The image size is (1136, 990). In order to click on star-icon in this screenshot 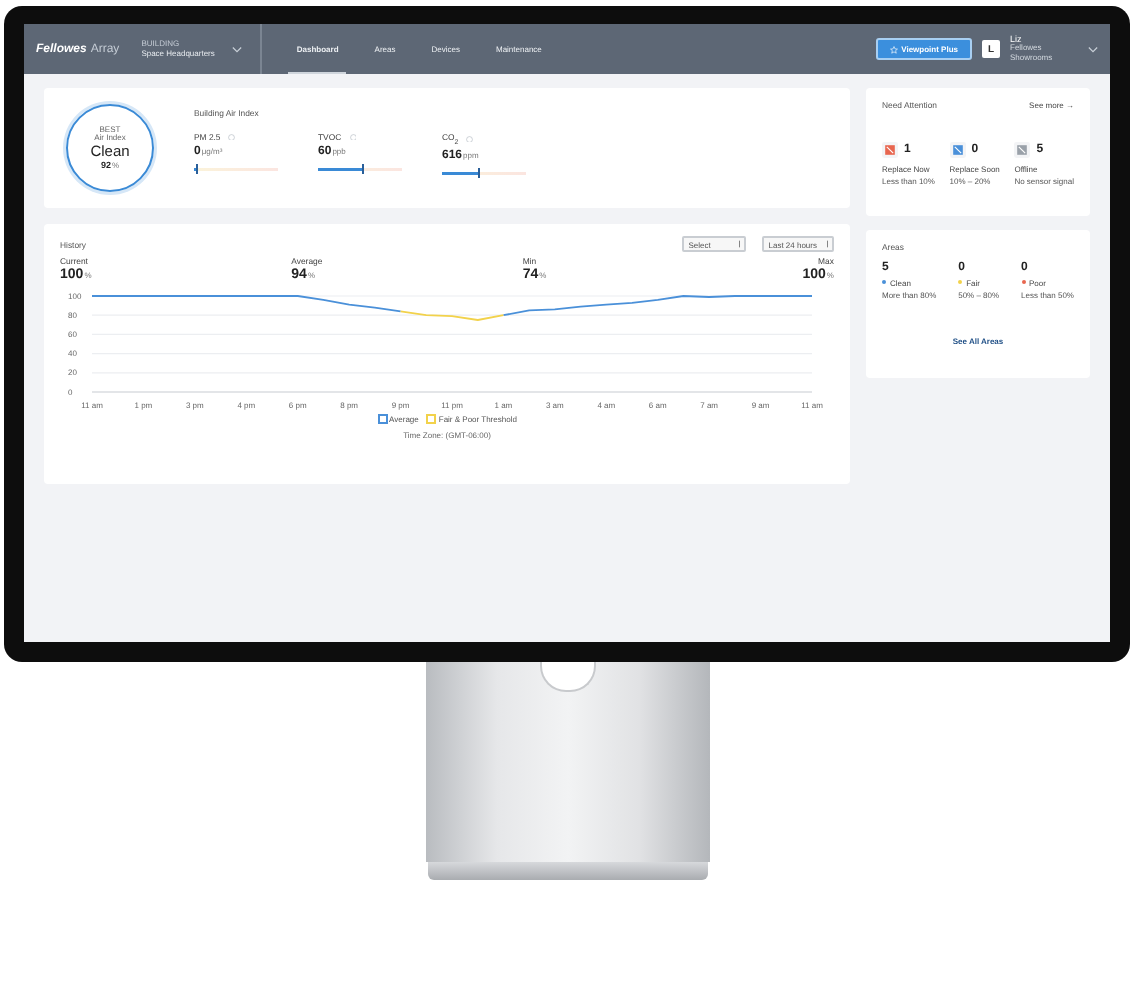, I will do `click(893, 49)`.